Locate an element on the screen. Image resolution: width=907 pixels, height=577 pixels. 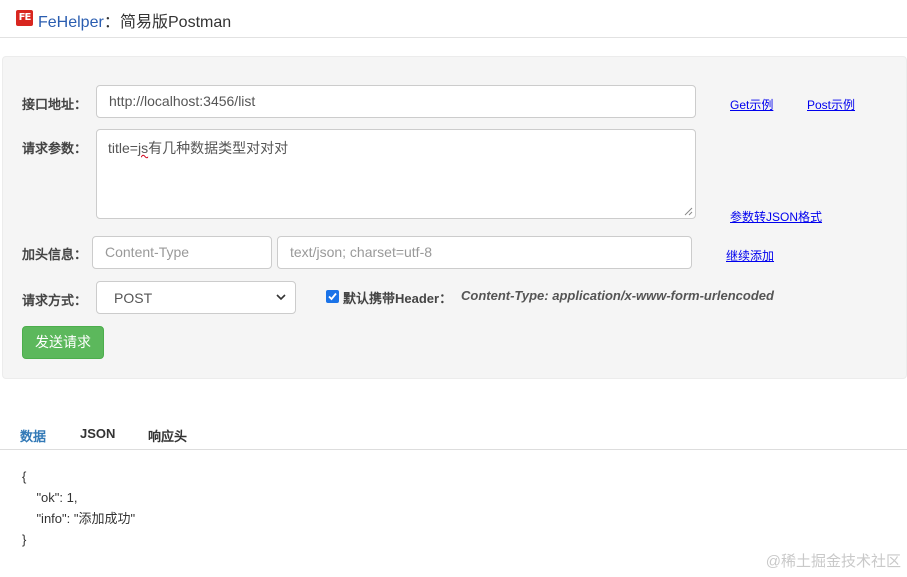
checkmark-icon is located at coordinates (332, 296).